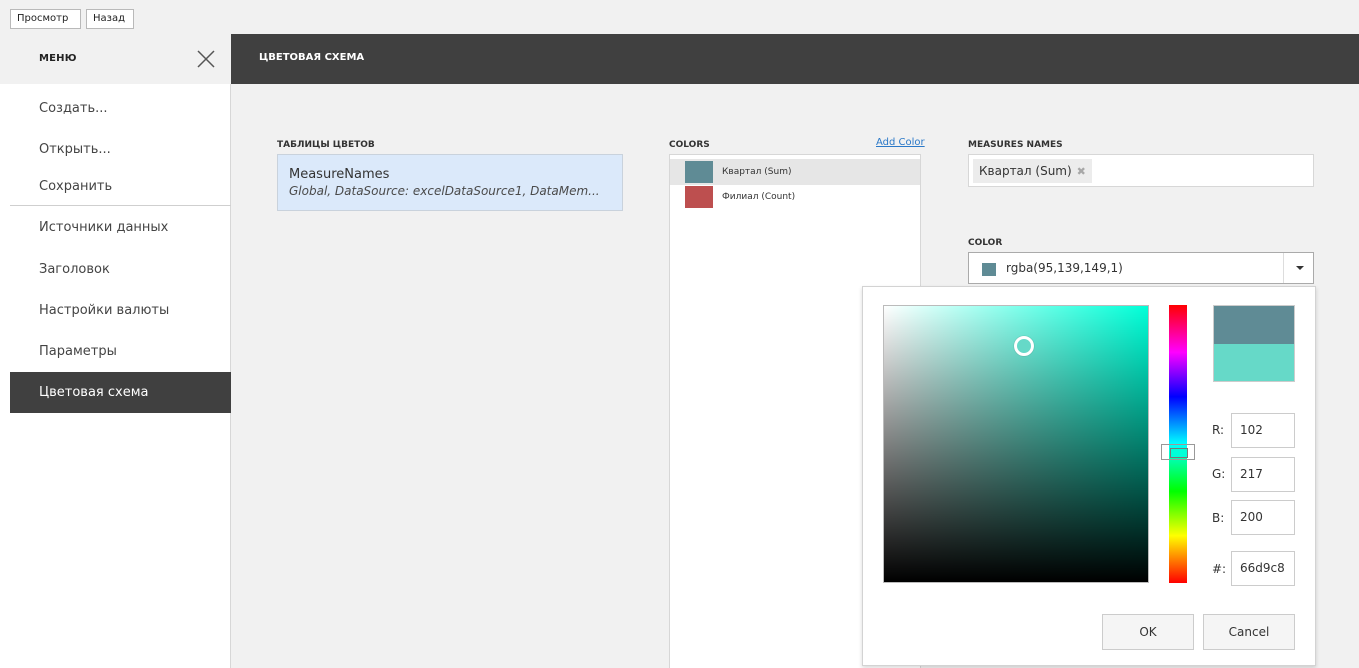  Describe the element at coordinates (339, 174) in the screenshot. I see `color-table-name: MeasureNames` at that location.